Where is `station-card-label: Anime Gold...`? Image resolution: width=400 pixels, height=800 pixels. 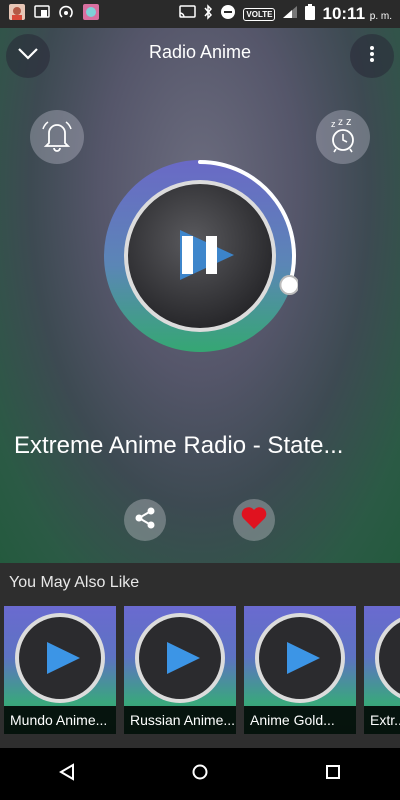 station-card-label: Anime Gold... is located at coordinates (300, 720).